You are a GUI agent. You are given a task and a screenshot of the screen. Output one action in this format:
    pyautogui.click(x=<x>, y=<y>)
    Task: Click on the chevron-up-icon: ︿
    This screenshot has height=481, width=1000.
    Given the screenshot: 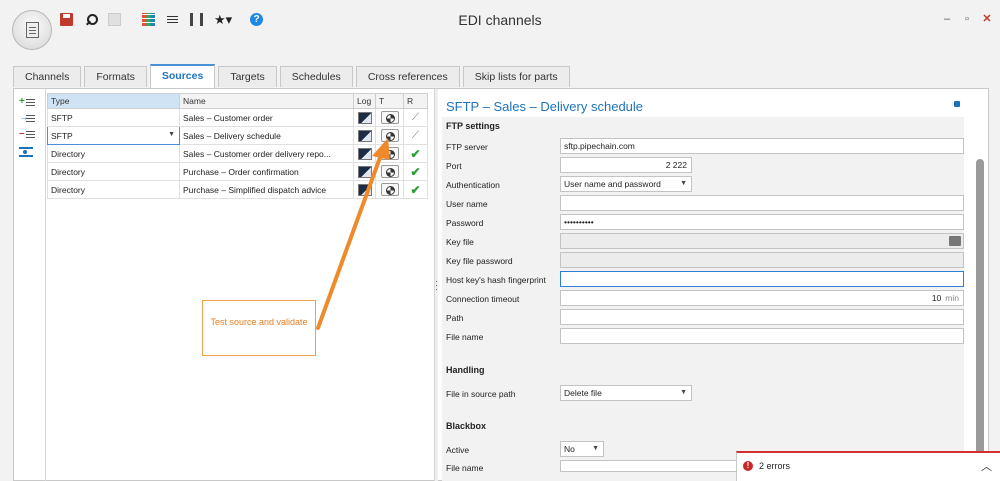 What is the action you would take?
    pyautogui.click(x=986, y=466)
    